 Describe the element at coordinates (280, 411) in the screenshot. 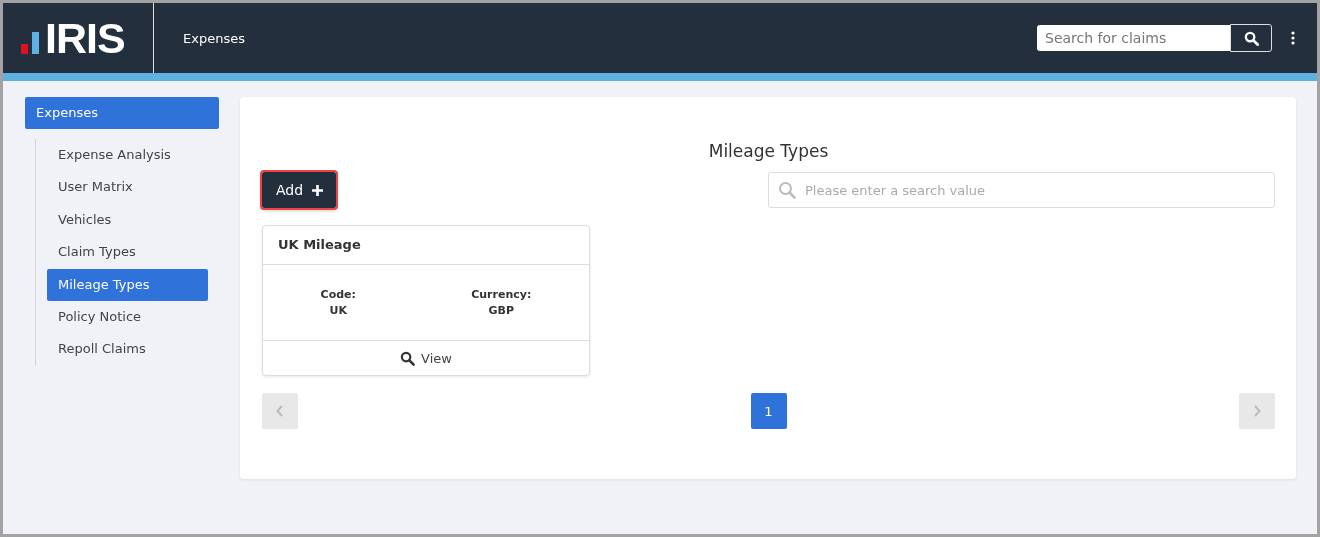

I see `chevron-left-icon` at that location.